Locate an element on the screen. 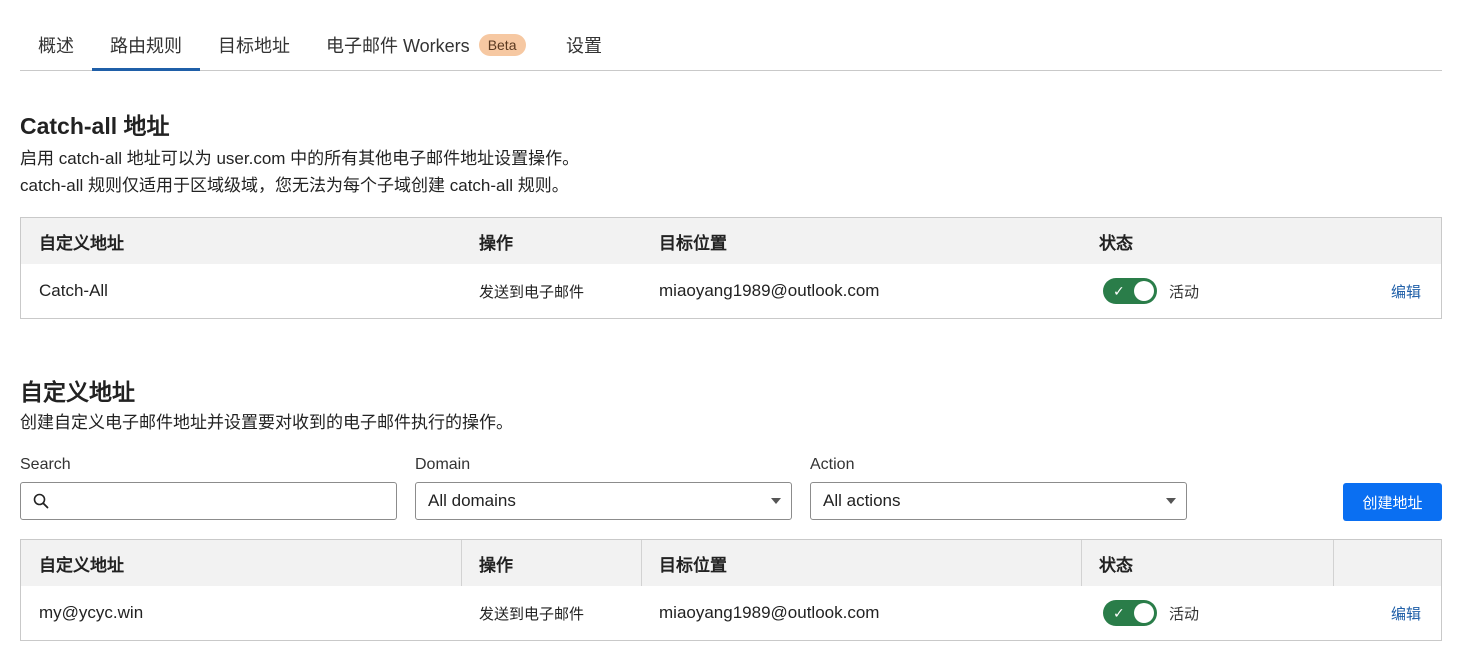 Image resolution: width=1482 pixels, height=660 pixels. tab-settings: 设置 is located at coordinates (586, 45).